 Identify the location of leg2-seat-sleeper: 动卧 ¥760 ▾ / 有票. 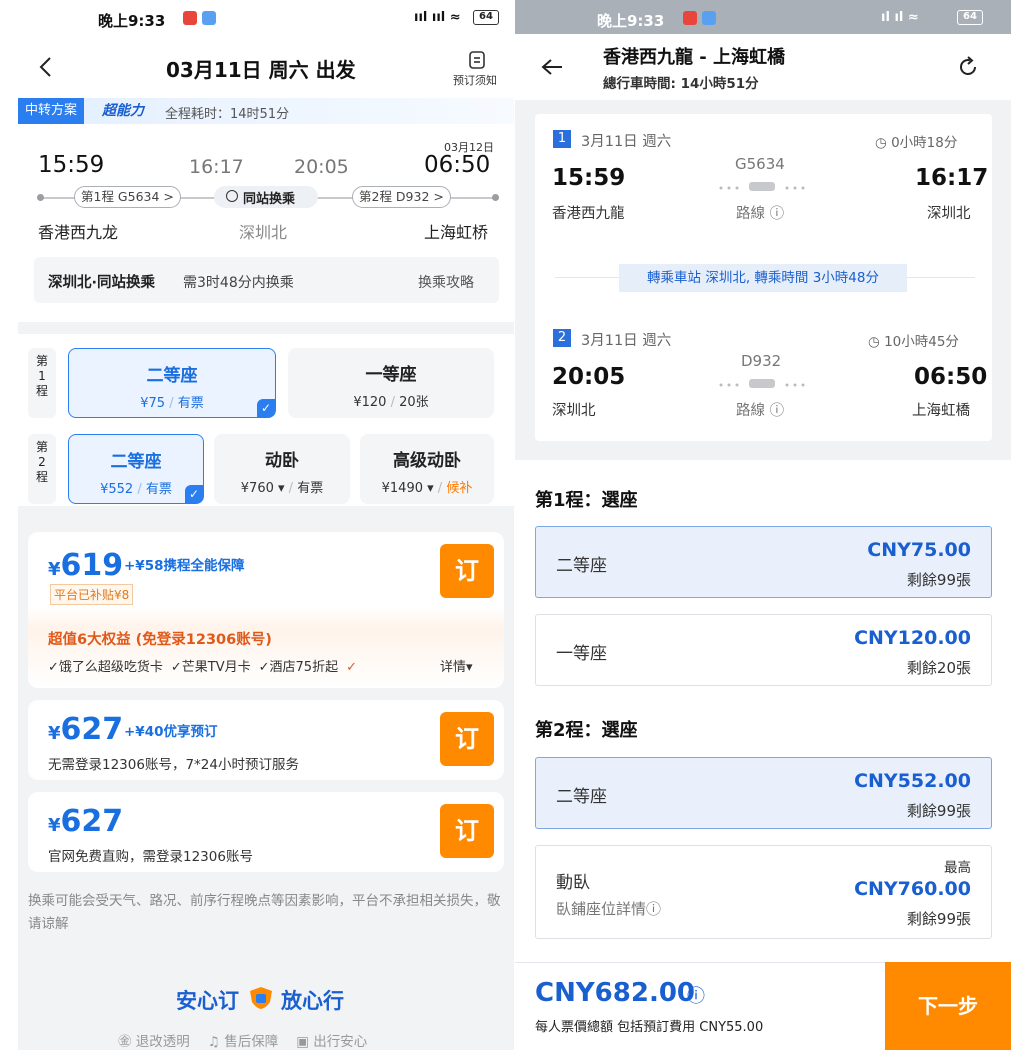
(282, 469).